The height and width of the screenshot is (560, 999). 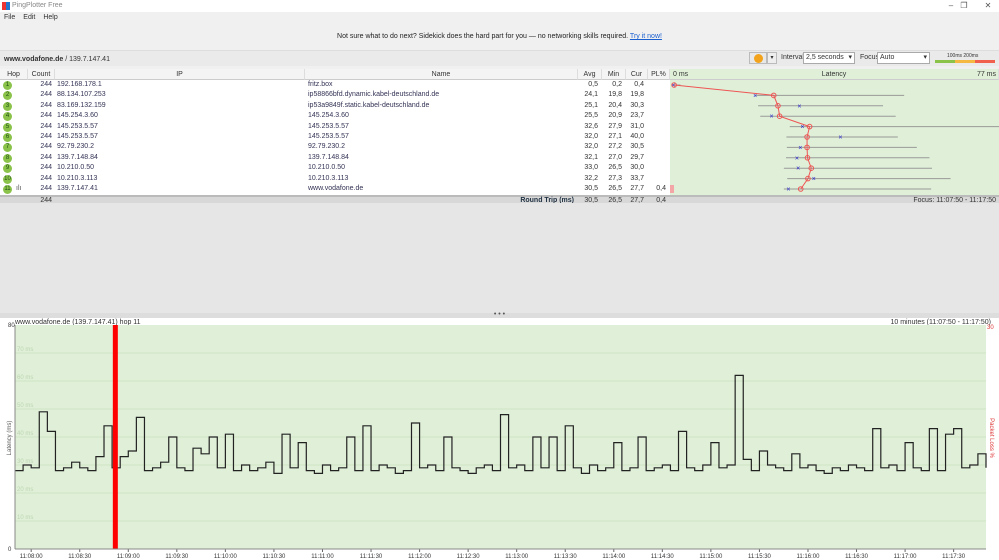 I want to click on hop-cur: 27,7, so click(x=637, y=188).